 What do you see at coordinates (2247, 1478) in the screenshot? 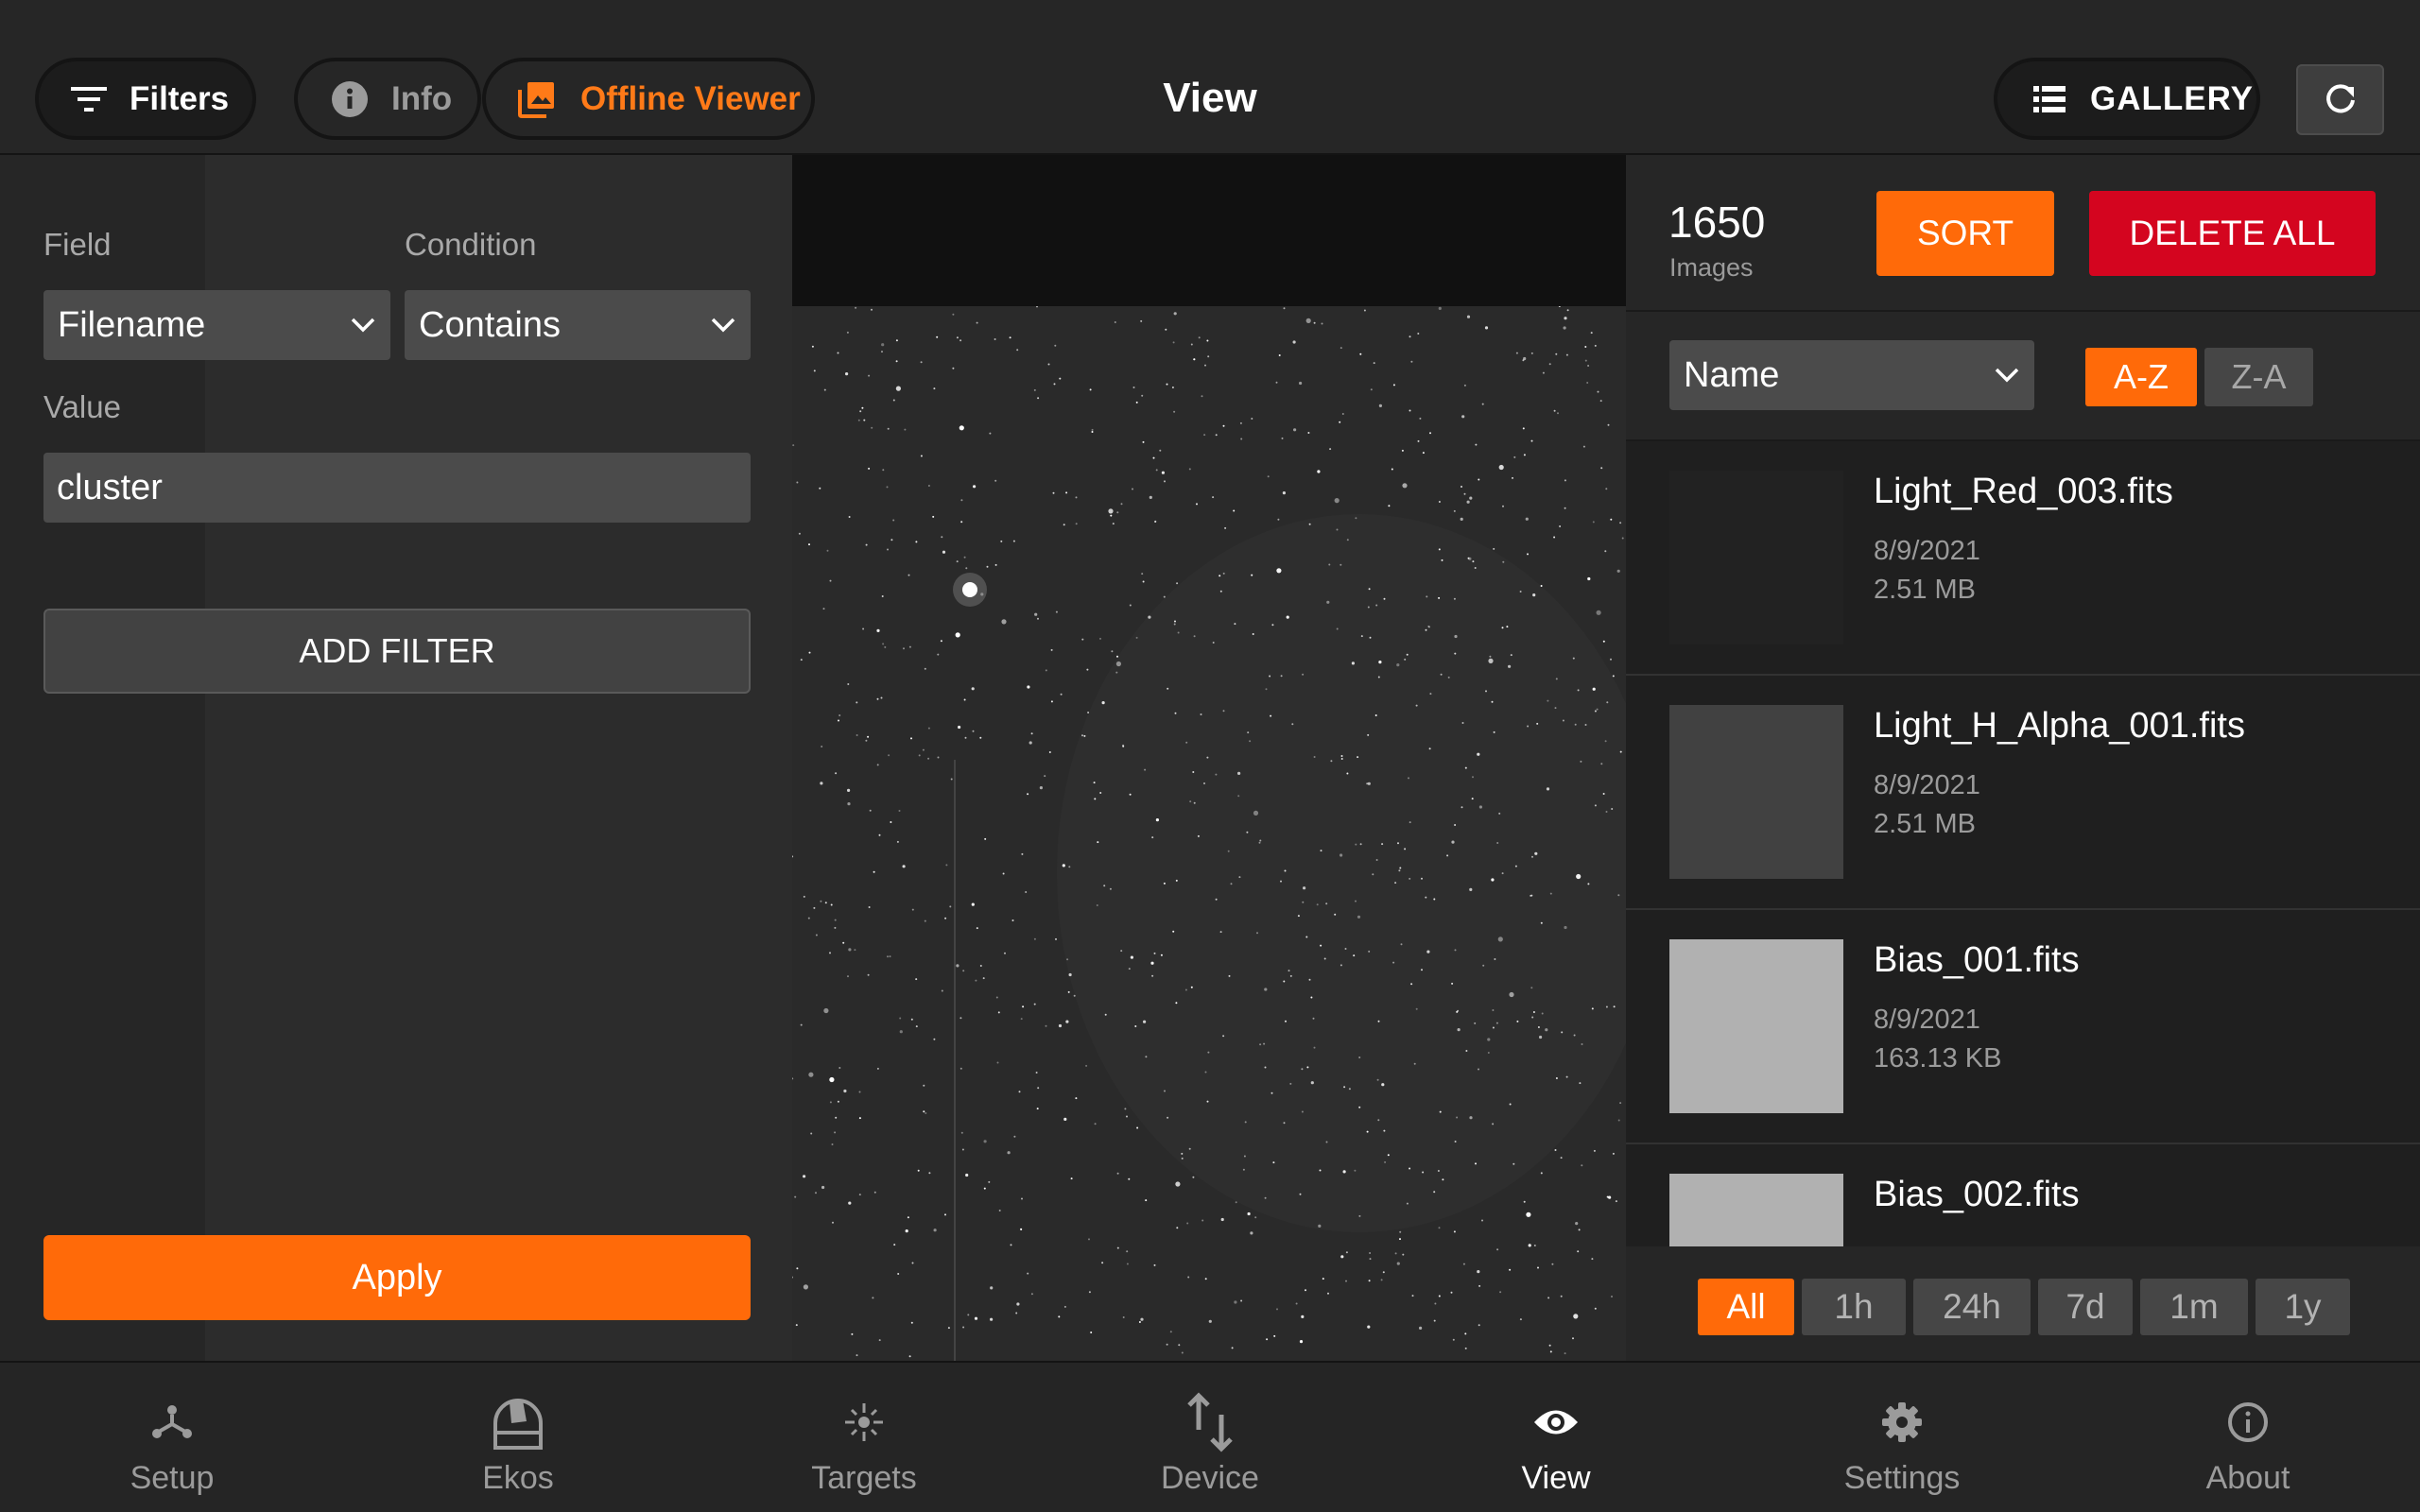
I see `nav-label-about: About` at bounding box center [2247, 1478].